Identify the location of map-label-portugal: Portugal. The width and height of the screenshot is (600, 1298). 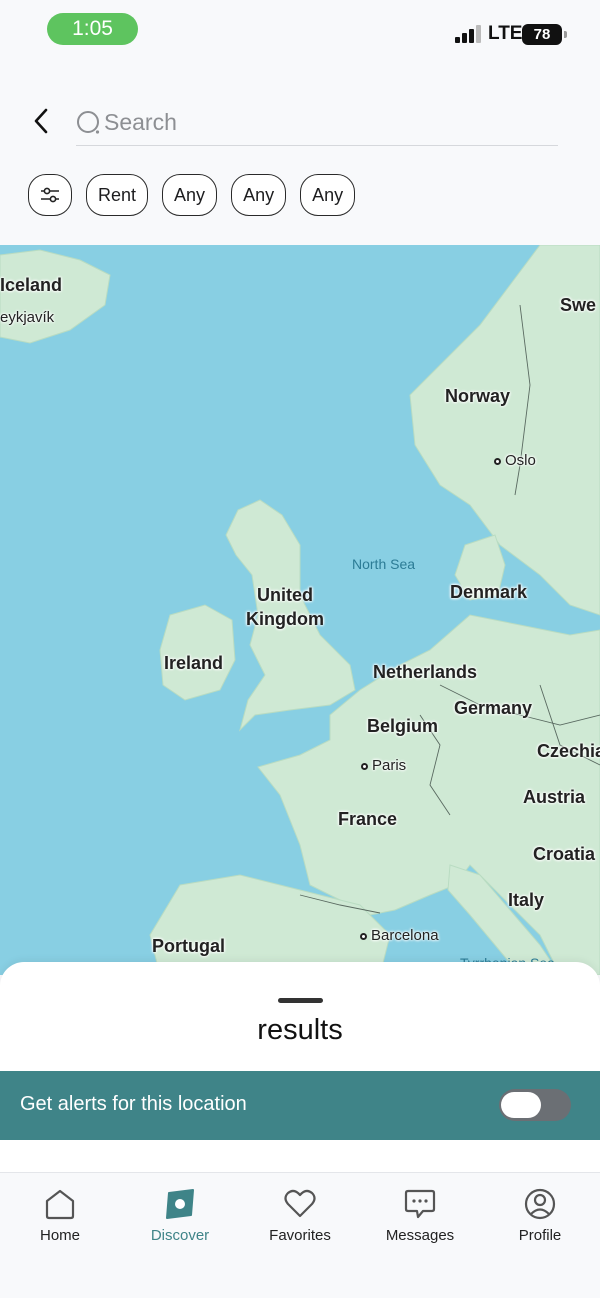
(189, 946).